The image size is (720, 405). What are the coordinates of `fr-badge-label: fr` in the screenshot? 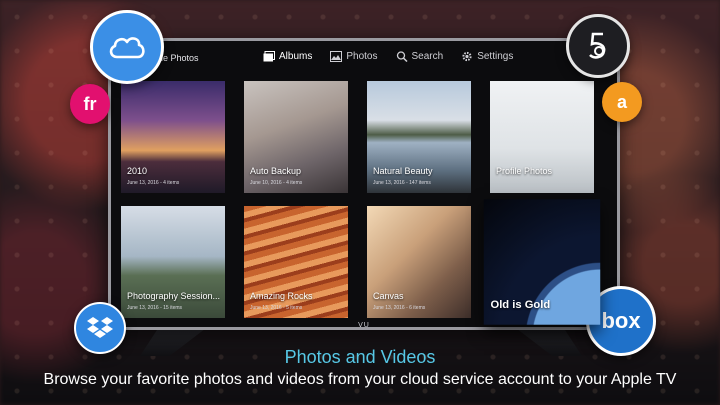 It's located at (90, 103).